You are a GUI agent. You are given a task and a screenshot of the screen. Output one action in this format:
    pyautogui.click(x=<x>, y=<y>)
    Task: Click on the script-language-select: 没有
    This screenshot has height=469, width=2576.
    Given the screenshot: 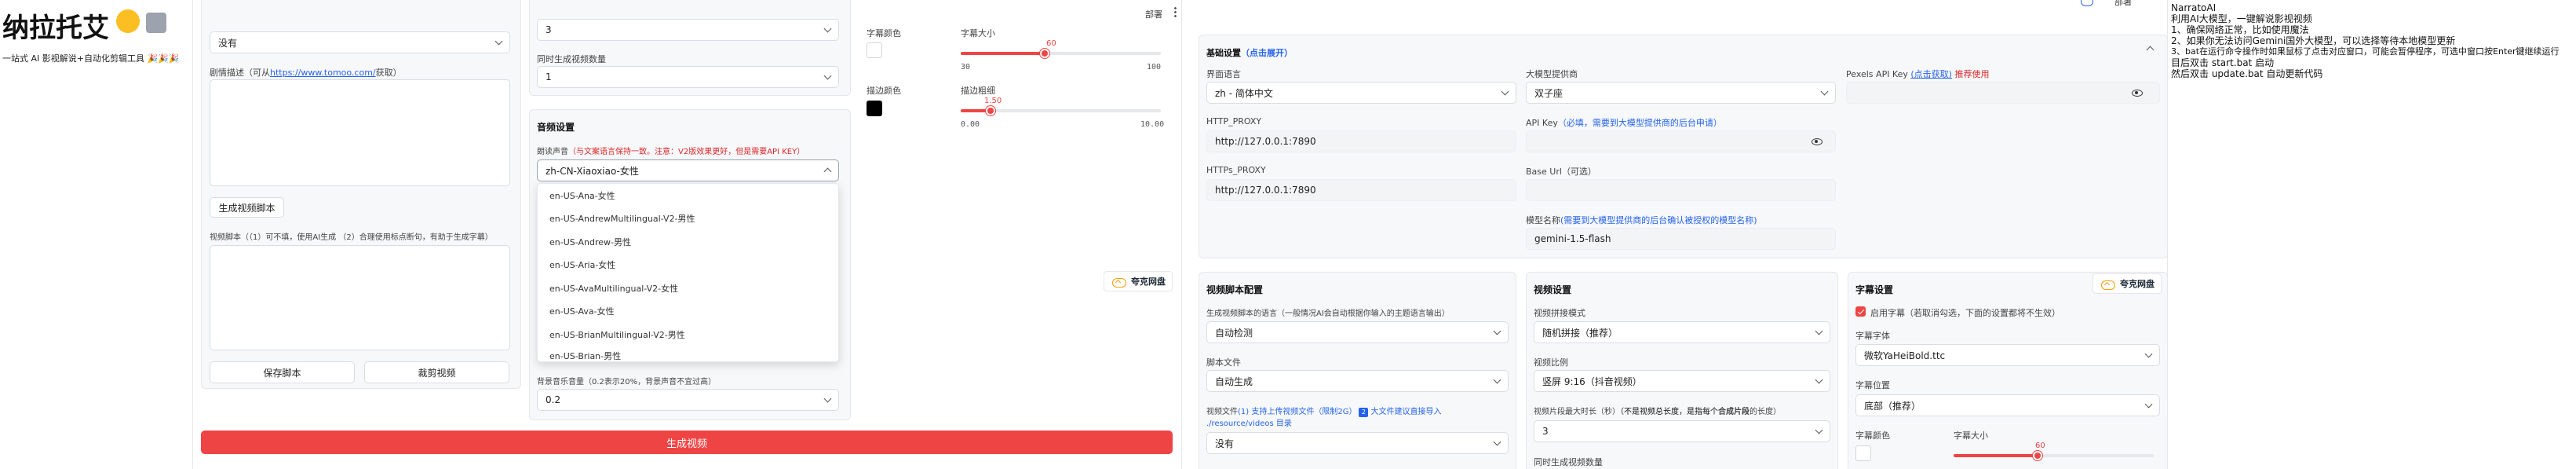 What is the action you would take?
    pyautogui.click(x=360, y=42)
    